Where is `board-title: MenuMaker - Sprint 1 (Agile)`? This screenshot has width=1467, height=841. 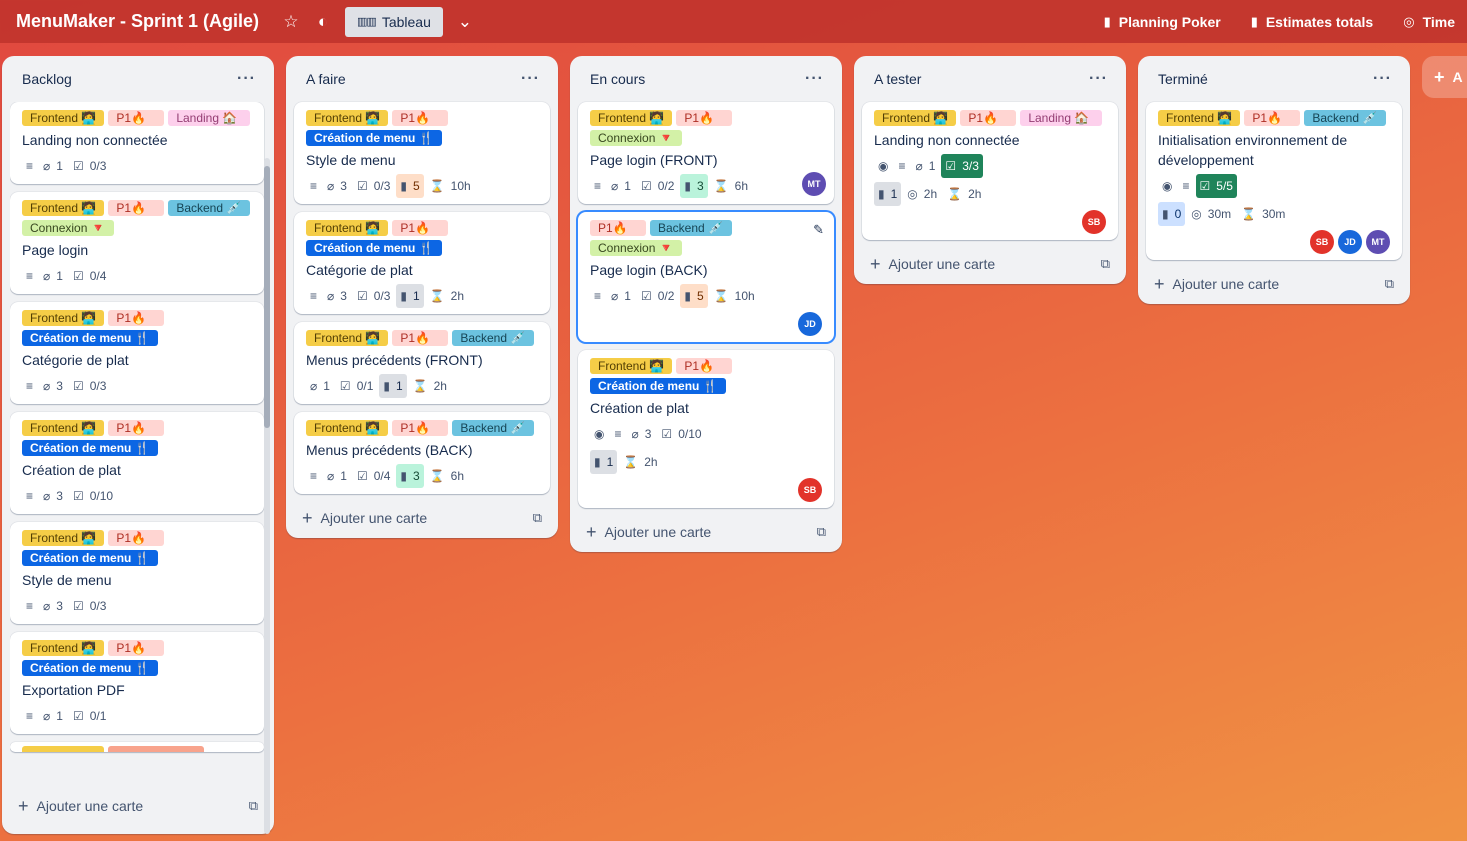 board-title: MenuMaker - Sprint 1 (Agile) is located at coordinates (137, 21).